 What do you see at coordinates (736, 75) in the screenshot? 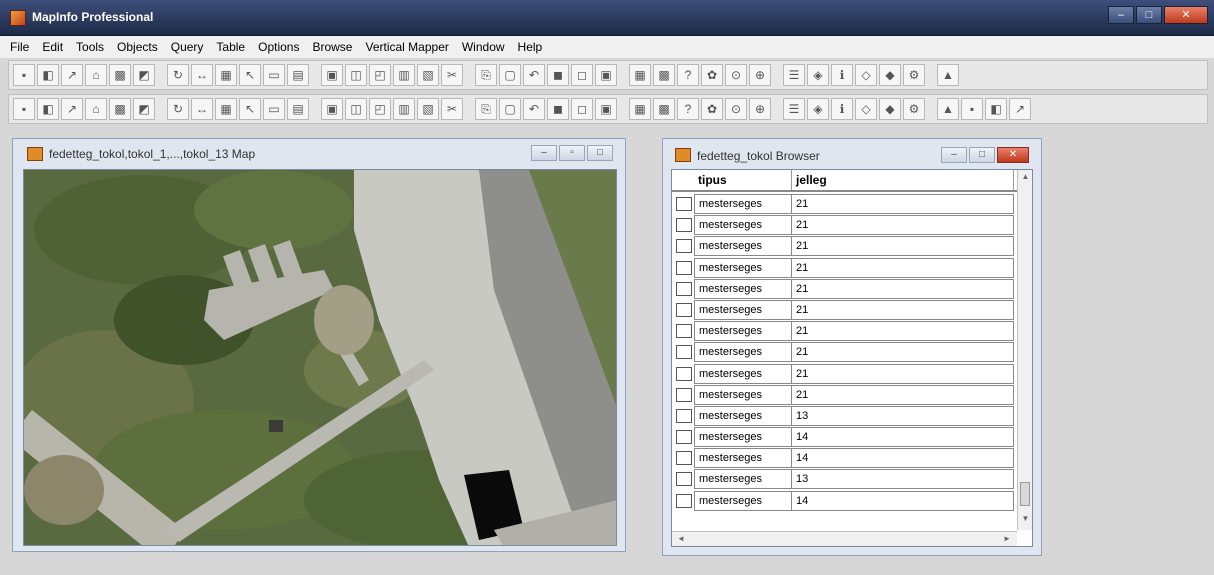
I see `find-icon: ⊙` at bounding box center [736, 75].